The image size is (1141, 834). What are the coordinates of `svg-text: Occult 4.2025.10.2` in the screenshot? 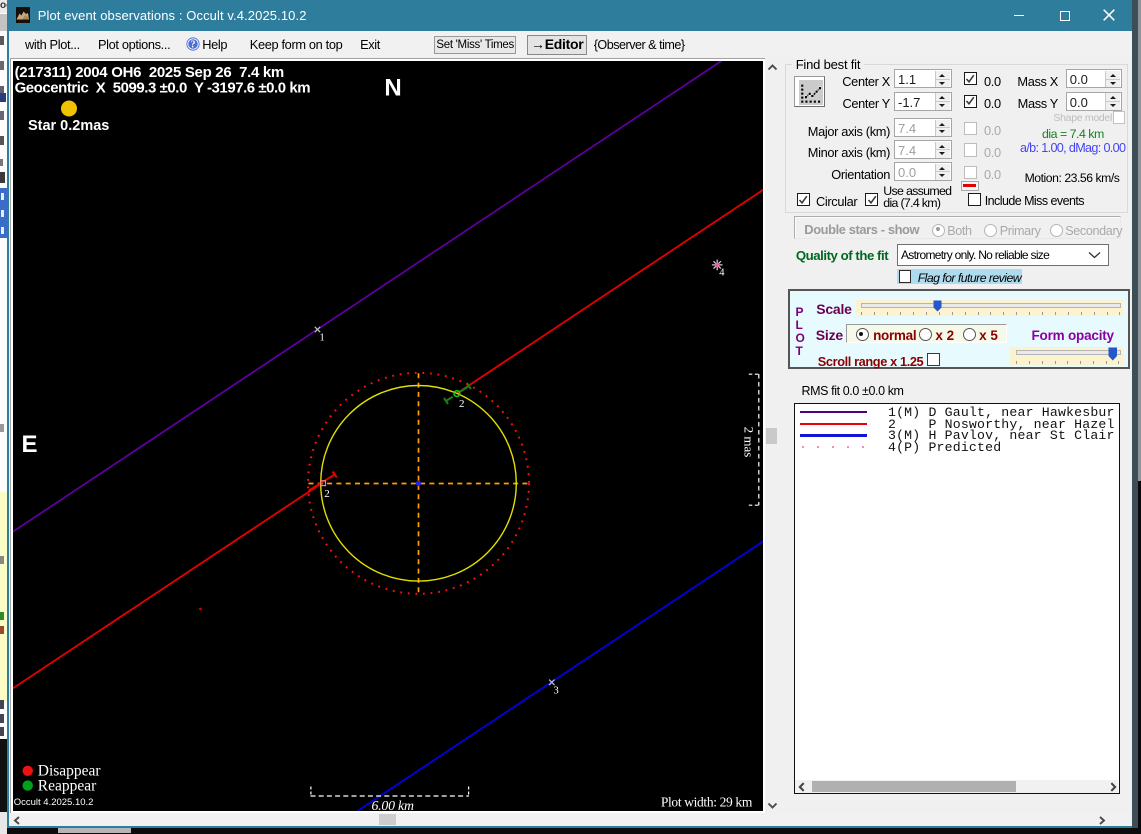 It's located at (54, 802).